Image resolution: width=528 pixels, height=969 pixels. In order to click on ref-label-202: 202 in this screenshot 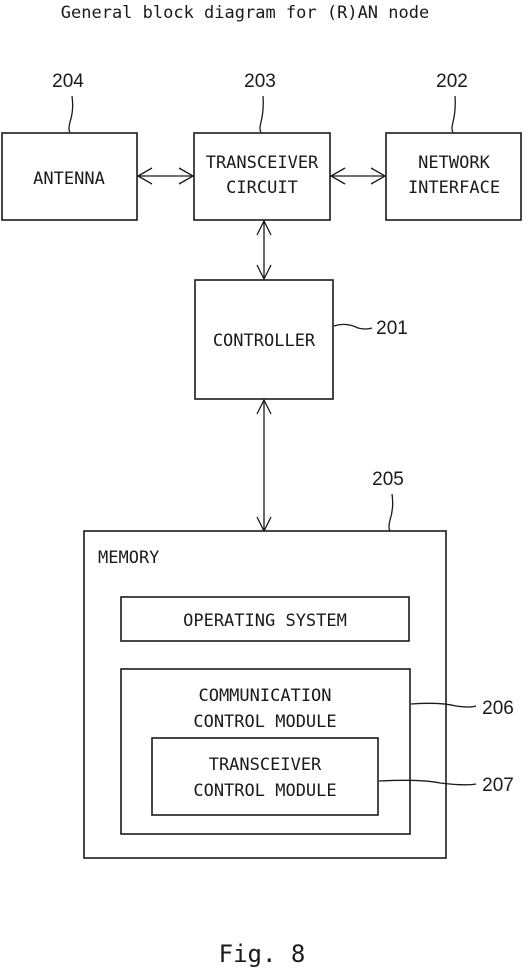, I will do `click(452, 81)`.